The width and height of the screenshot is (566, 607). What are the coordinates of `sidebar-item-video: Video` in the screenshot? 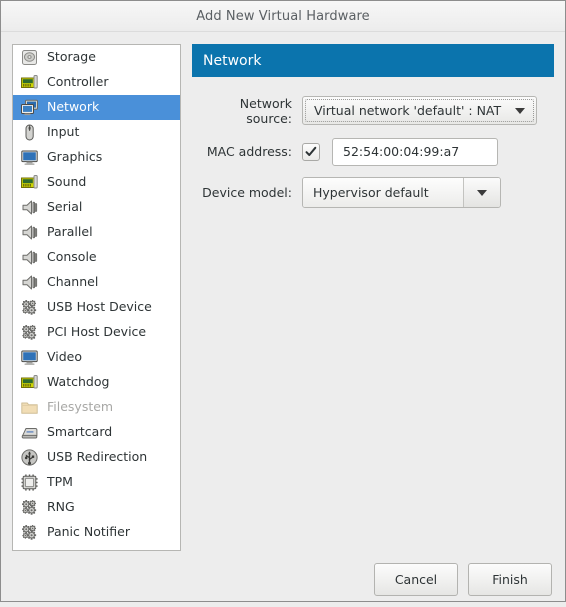 It's located at (96, 357).